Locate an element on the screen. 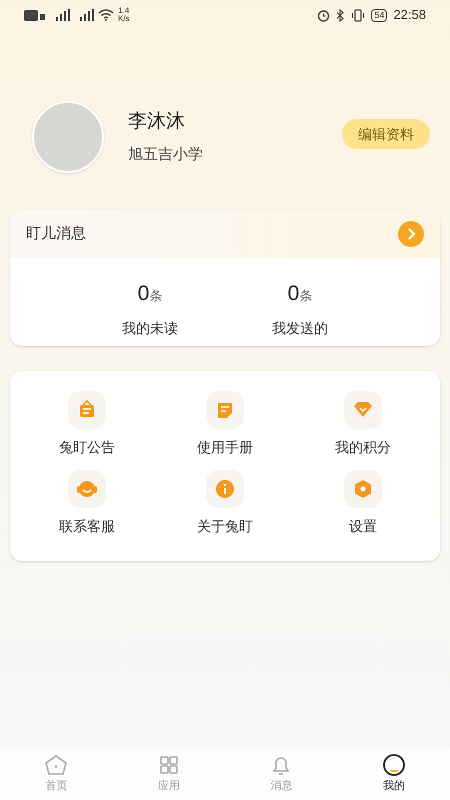 The height and width of the screenshot is (800, 450). menu-label: 我的积分 is located at coordinates (363, 447).